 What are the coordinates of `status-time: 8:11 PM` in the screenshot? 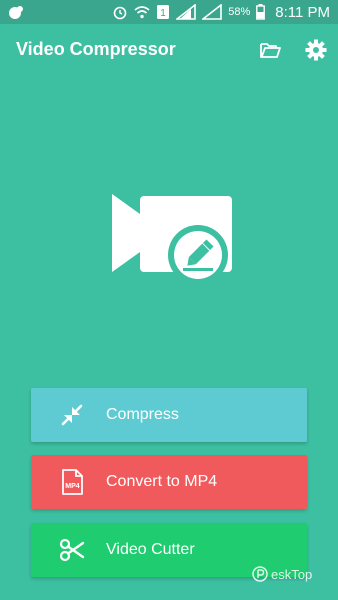 It's located at (302, 12).